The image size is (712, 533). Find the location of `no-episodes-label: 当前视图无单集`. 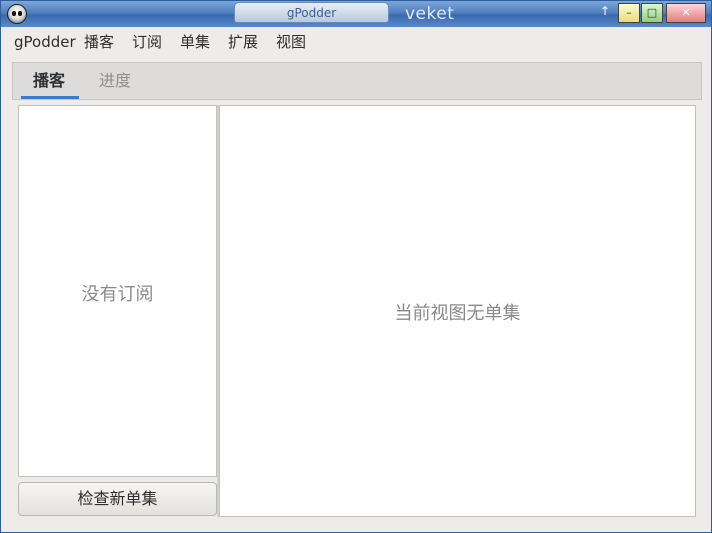

no-episodes-label: 当前视图无单集 is located at coordinates (457, 313).